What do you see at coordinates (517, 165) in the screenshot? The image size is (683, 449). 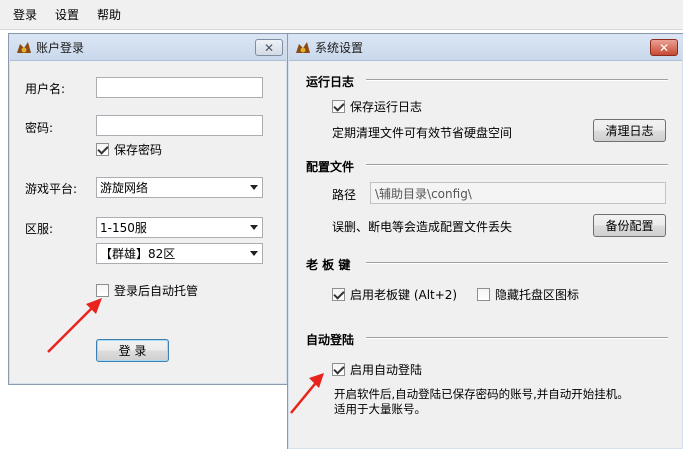 I see `config-section-divider` at bounding box center [517, 165].